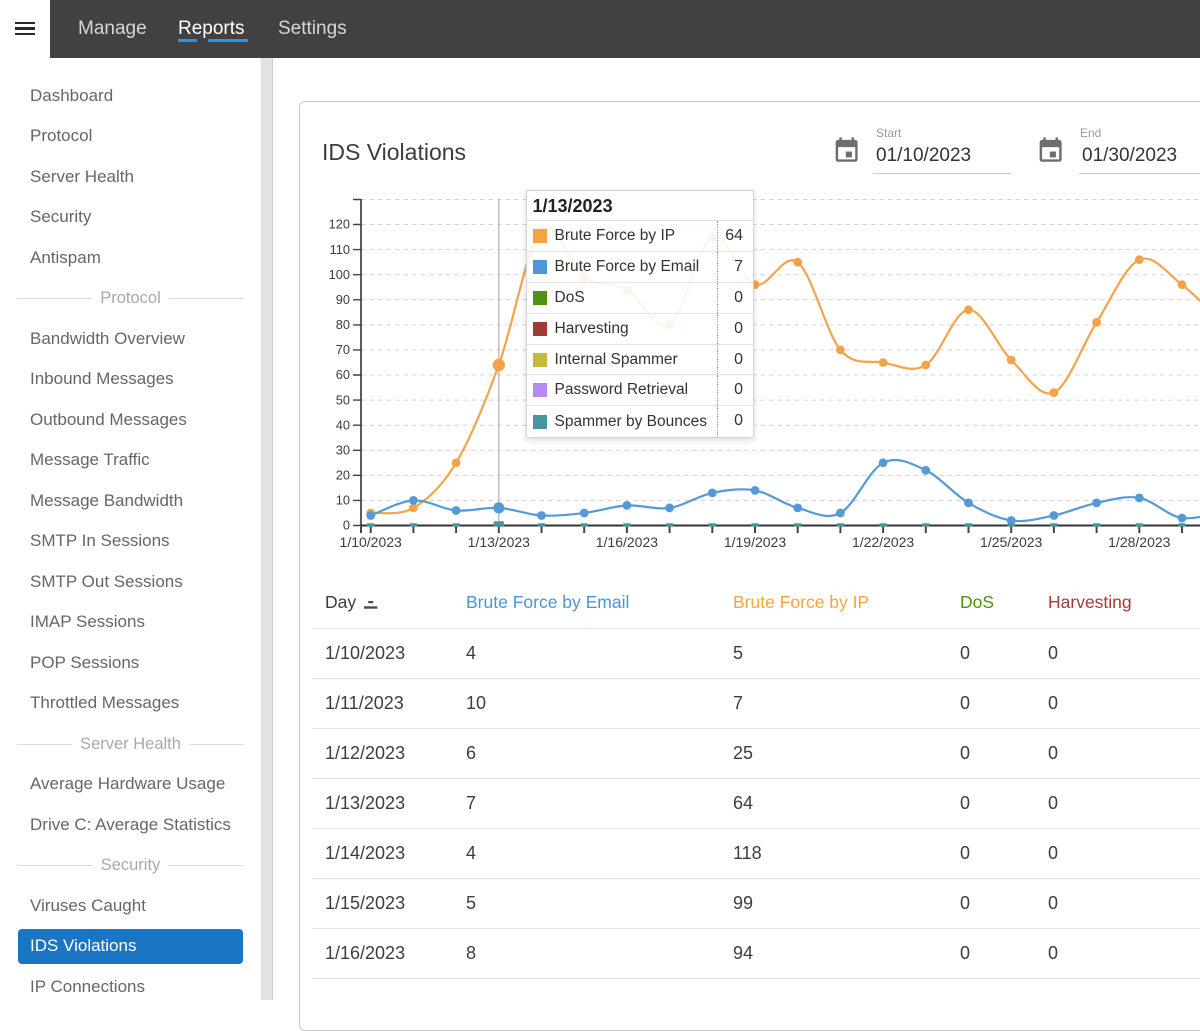 This screenshot has width=1200, height=1031. Describe the element at coordinates (1011, 542) in the screenshot. I see `svg-text: 1/25/2023` at that location.